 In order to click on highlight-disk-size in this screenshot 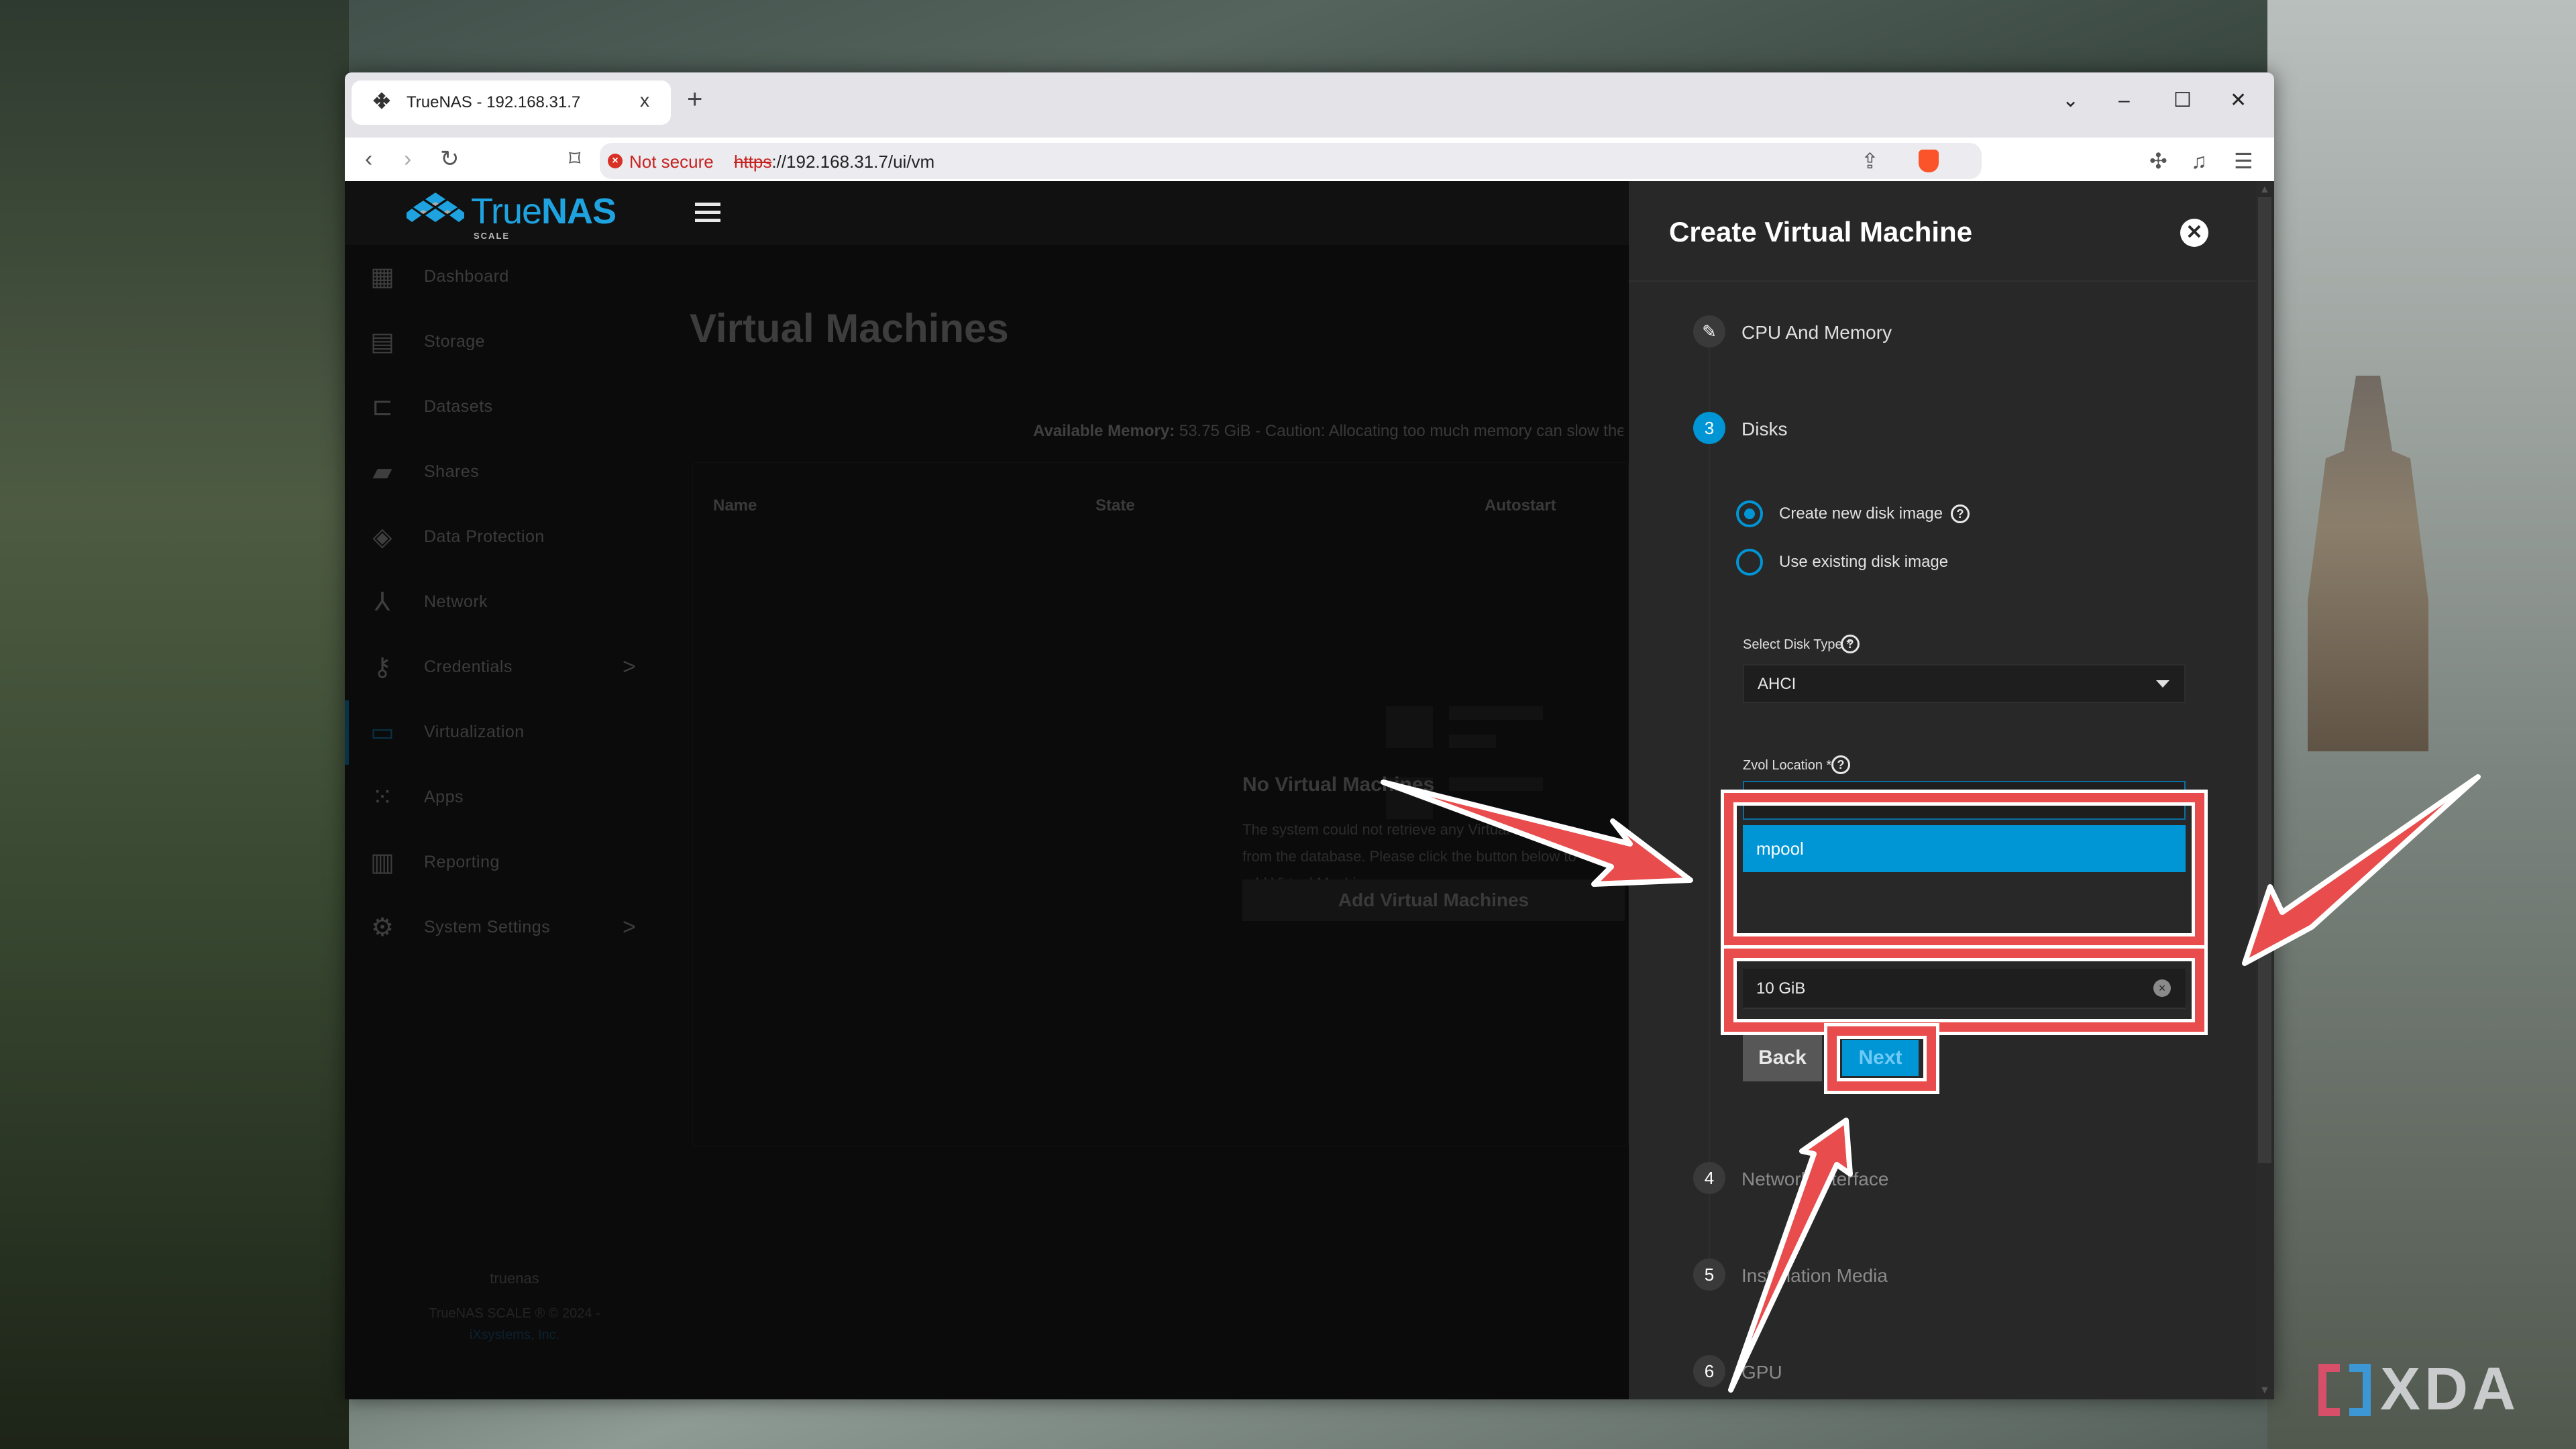, I will do `click(1964, 990)`.